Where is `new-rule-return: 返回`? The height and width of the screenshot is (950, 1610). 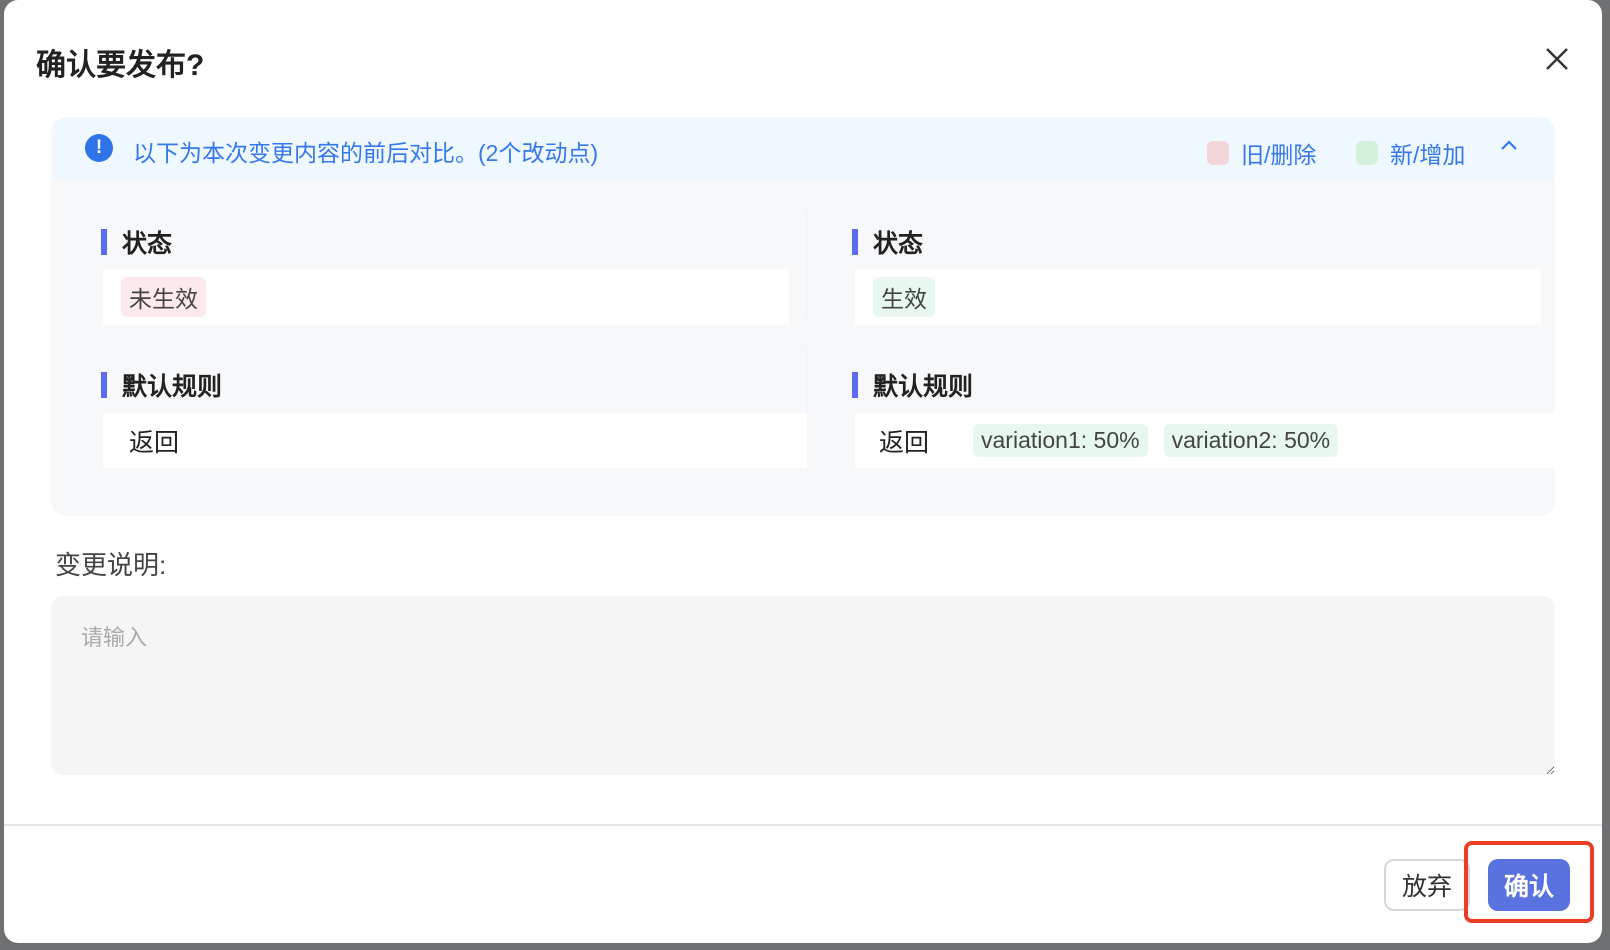
new-rule-return: 返回 is located at coordinates (904, 442).